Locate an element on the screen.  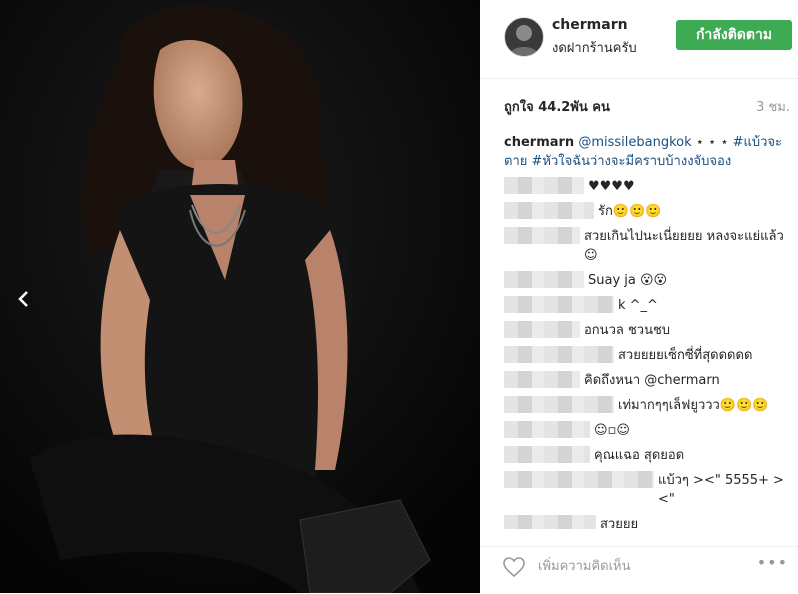
avatar is located at coordinates (524, 37).